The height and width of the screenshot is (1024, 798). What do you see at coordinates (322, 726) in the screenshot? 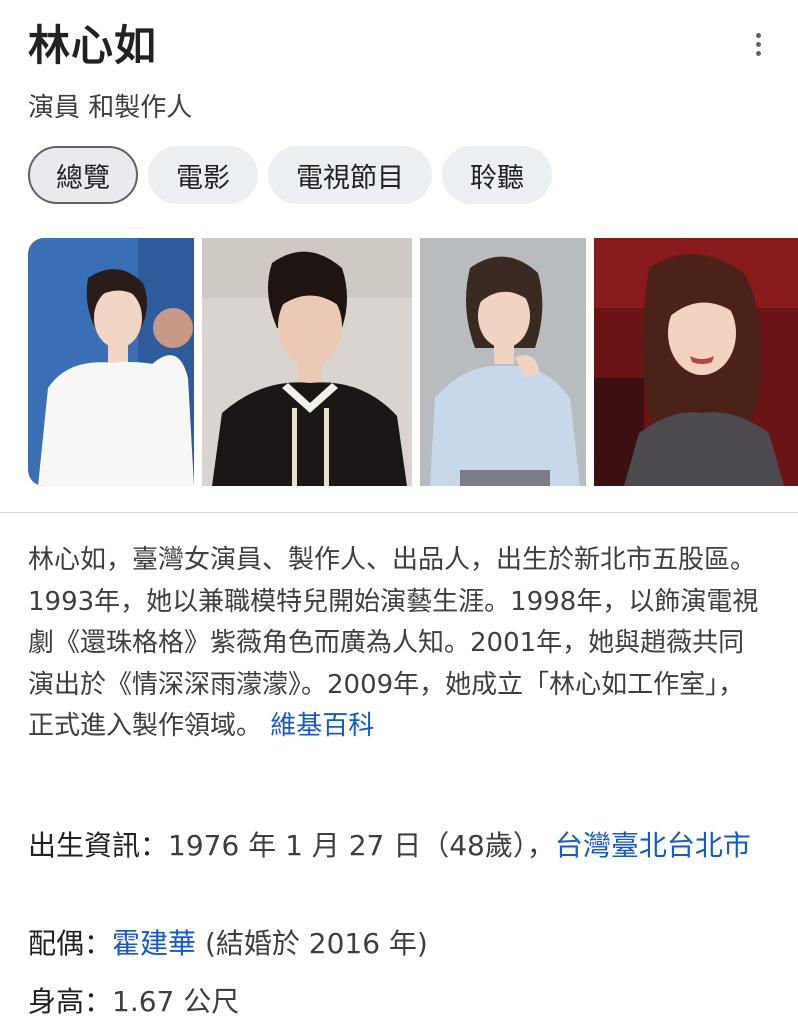
I see `wikipedia-link: 維基百科` at bounding box center [322, 726].